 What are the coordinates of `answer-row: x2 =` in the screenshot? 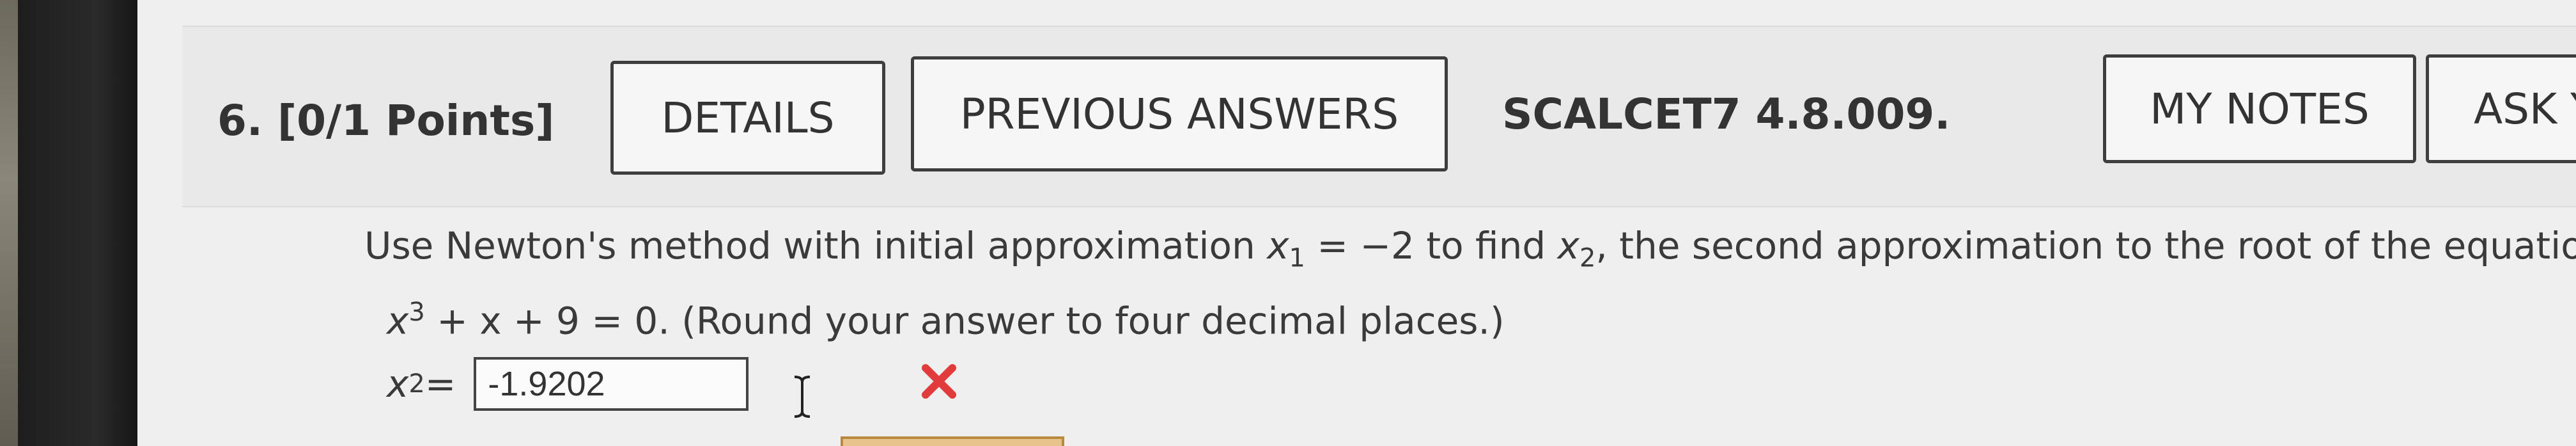 It's located at (568, 384).